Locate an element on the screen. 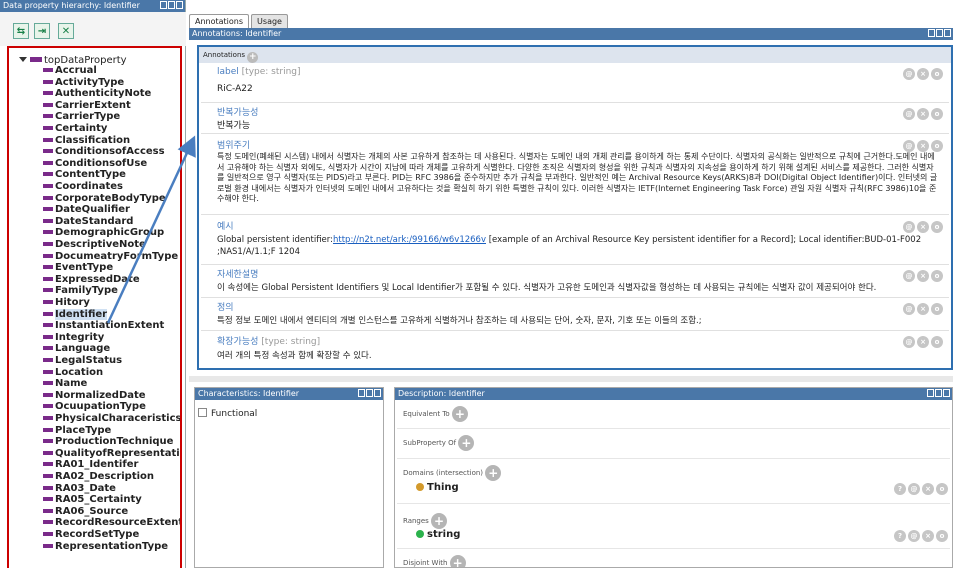 Image resolution: width=953 pixels, height=568 pixels. tree-item: EventType is located at coordinates (78, 267).